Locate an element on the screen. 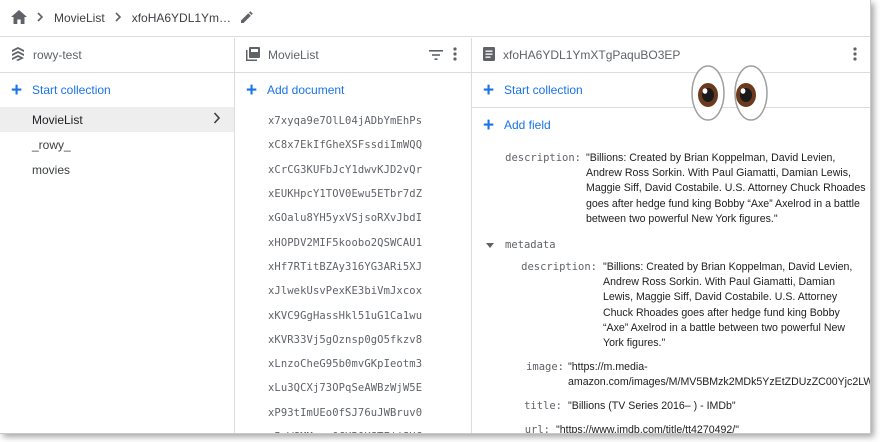 The width and height of the screenshot is (880, 442). field-key-description: description: is located at coordinates (543, 158).